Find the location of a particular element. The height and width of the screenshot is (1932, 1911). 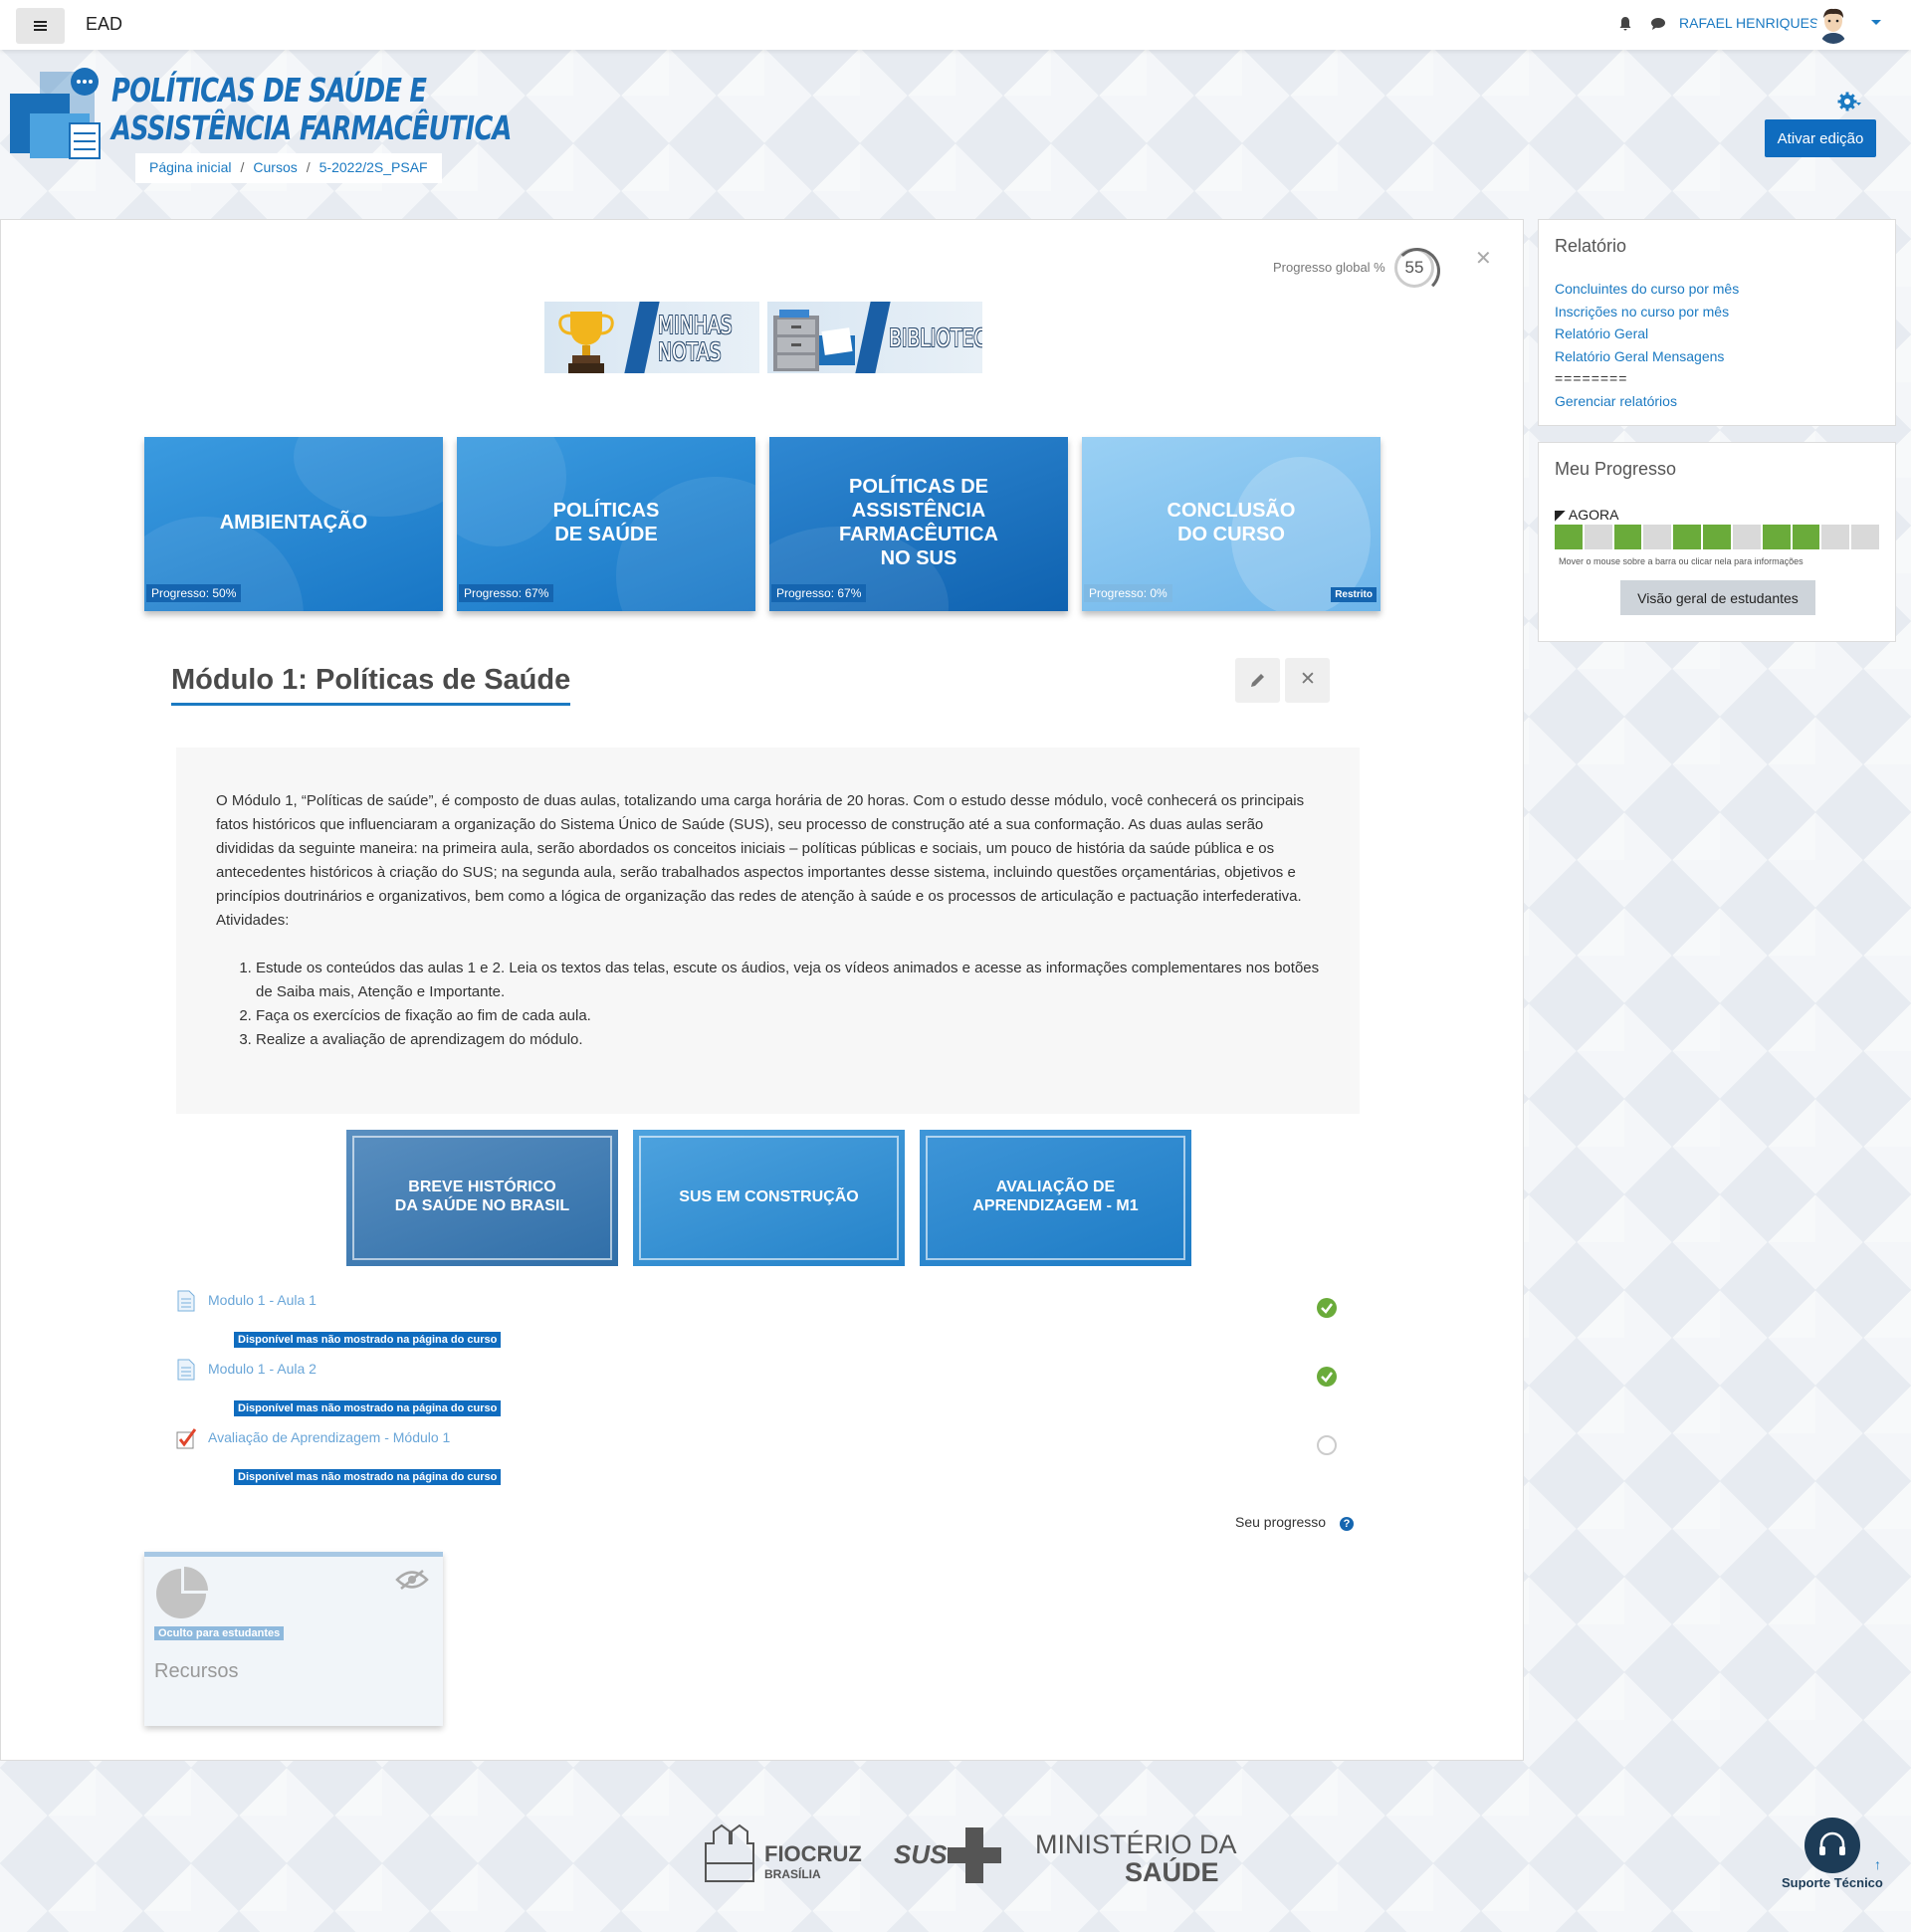

now-marker: ◤ AGORA is located at coordinates (1587, 515).